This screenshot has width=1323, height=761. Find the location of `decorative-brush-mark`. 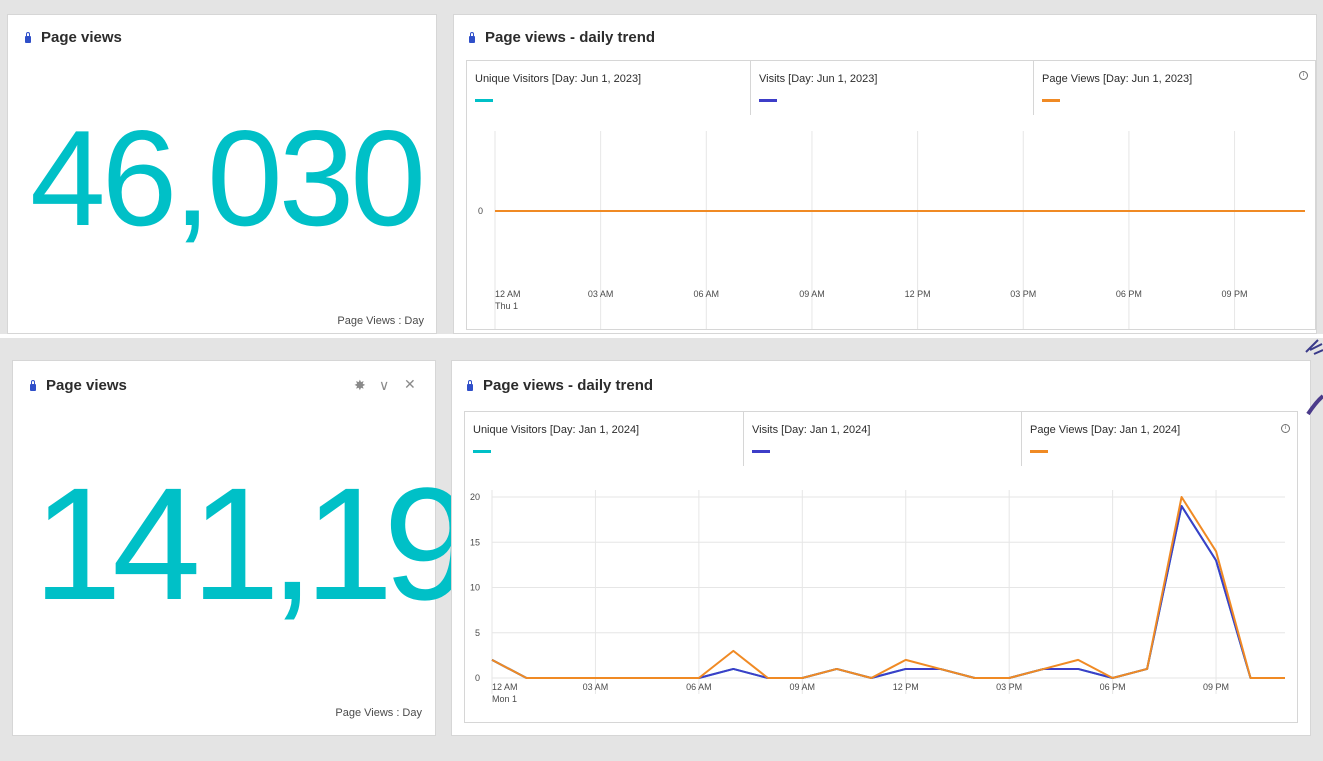

decorative-brush-mark is located at coordinates (1314, 377).